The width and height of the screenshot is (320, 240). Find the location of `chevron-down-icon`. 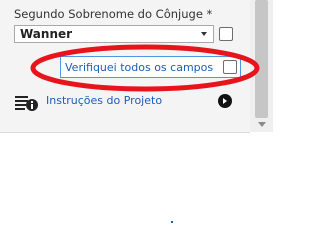

chevron-down-icon is located at coordinates (204, 34).